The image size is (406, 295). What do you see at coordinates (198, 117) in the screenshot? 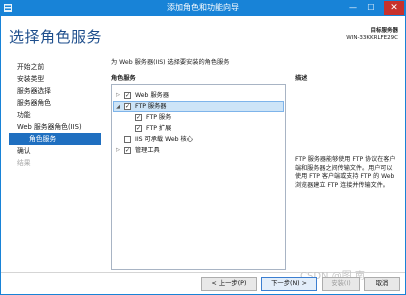
I see `tree-row-ftp-service: ✓ FTP 服务` at bounding box center [198, 117].